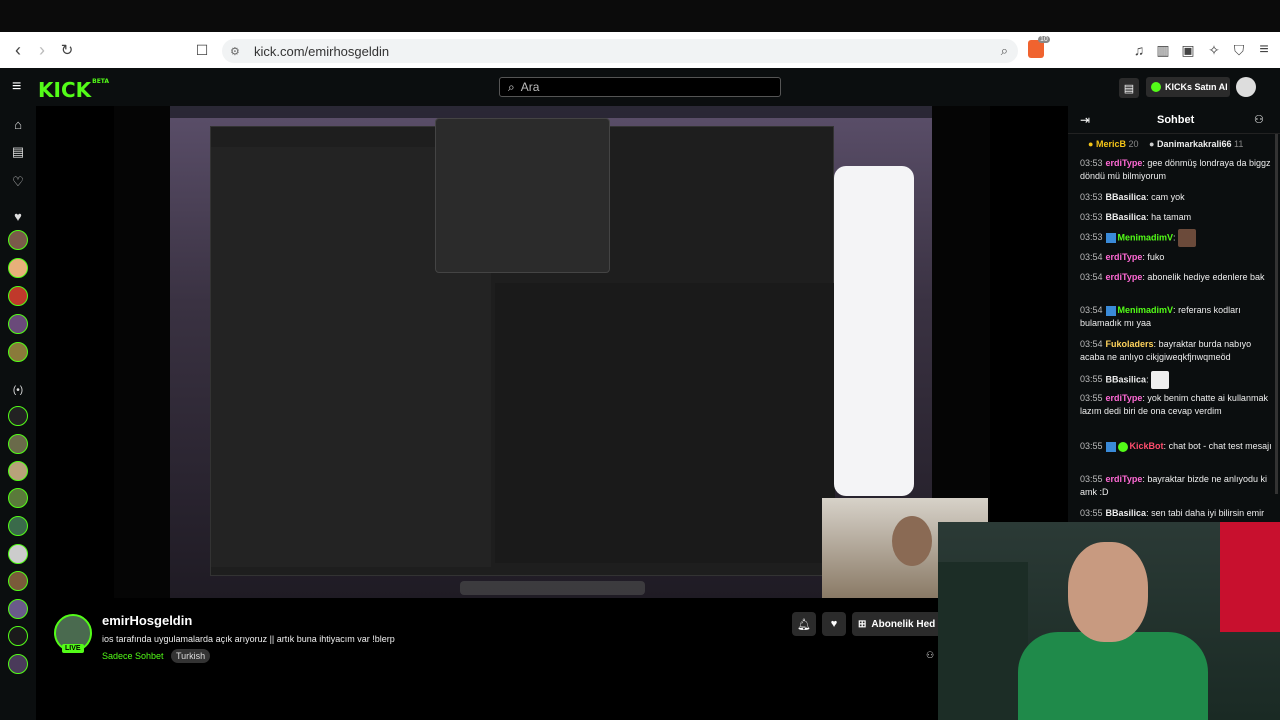  Describe the element at coordinates (147, 620) in the screenshot. I see `streamer-name: emirHosgeldin` at that location.